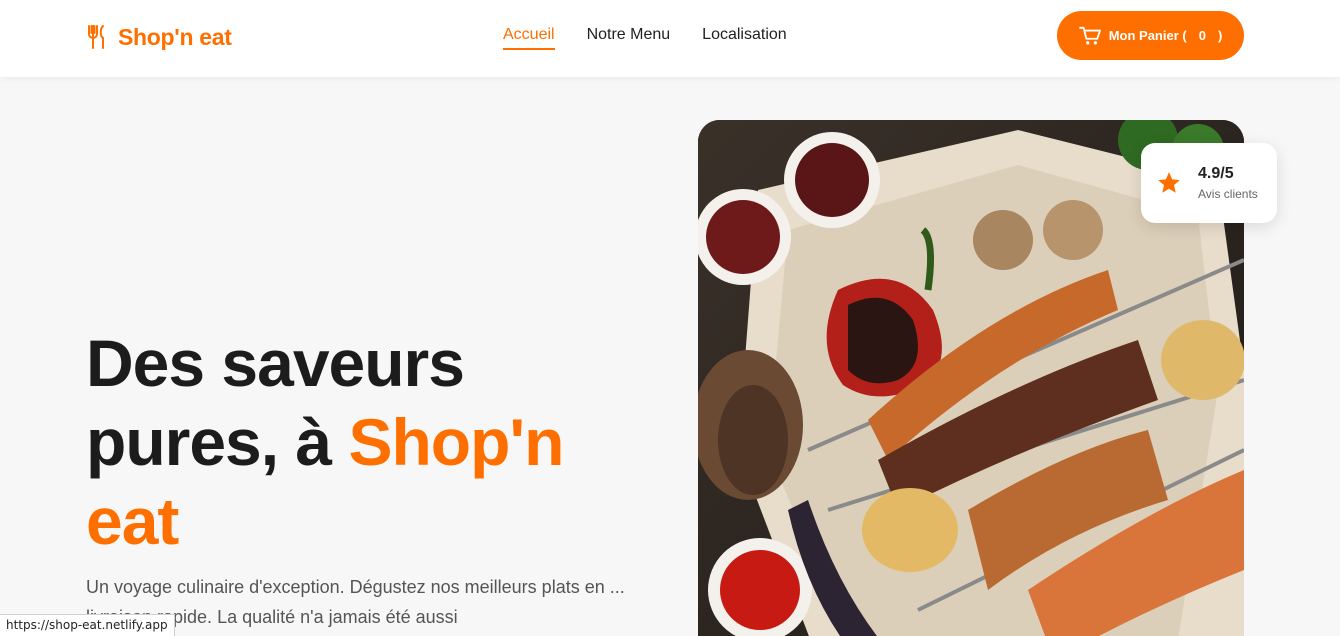  What do you see at coordinates (1216, 173) in the screenshot?
I see `rating-value: 4.9/5` at bounding box center [1216, 173].